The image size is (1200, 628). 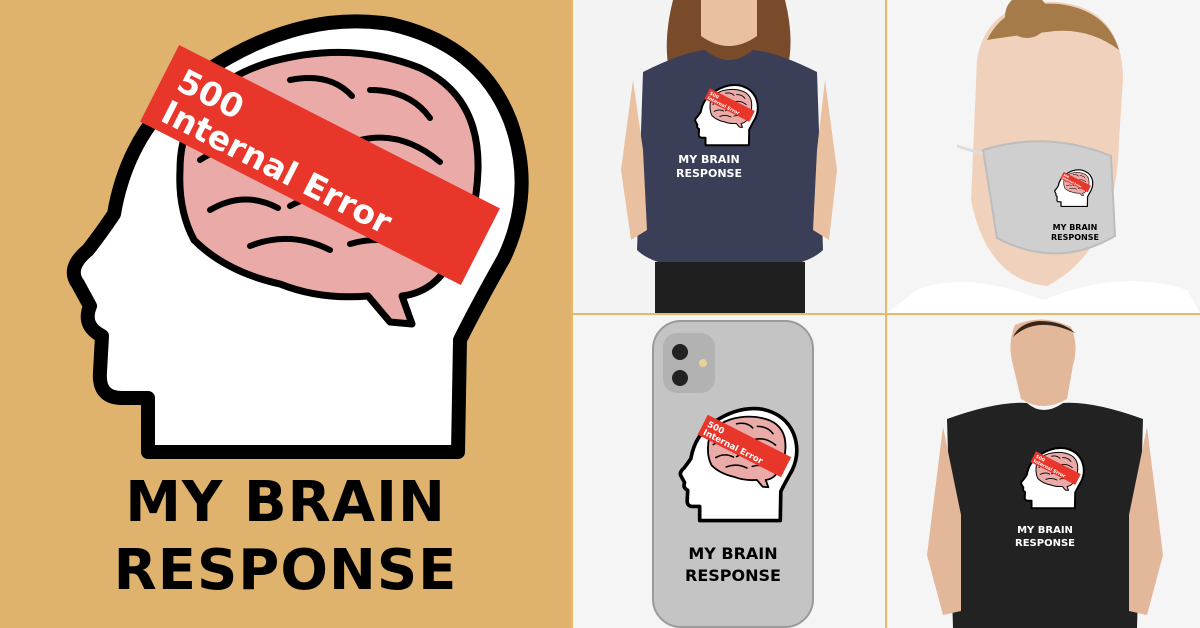 I want to click on design-title-line2: RESPONSE, so click(x=285, y=570).